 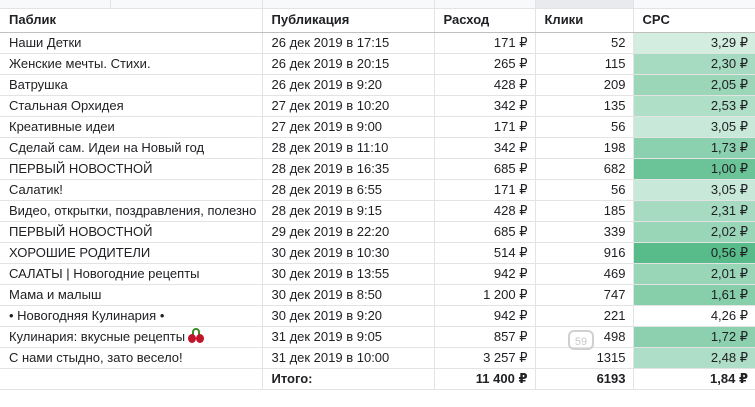 I want to click on cell-publication-date: 27 дек 2019 в 9:00, so click(x=348, y=127).